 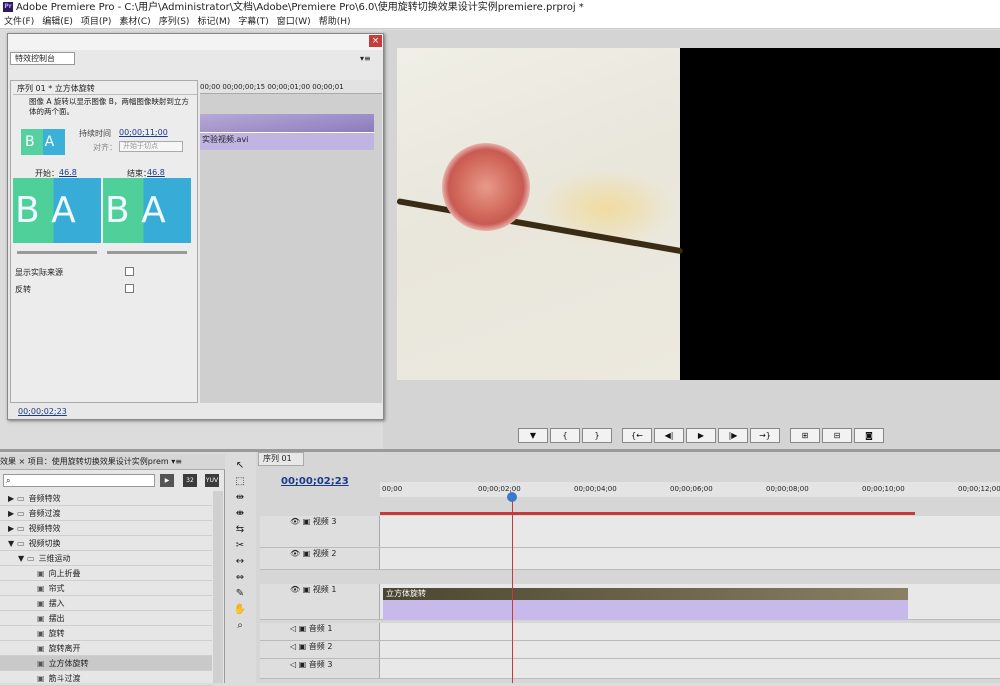 What do you see at coordinates (805, 435) in the screenshot?
I see `transport-button-8: ⊞` at bounding box center [805, 435].